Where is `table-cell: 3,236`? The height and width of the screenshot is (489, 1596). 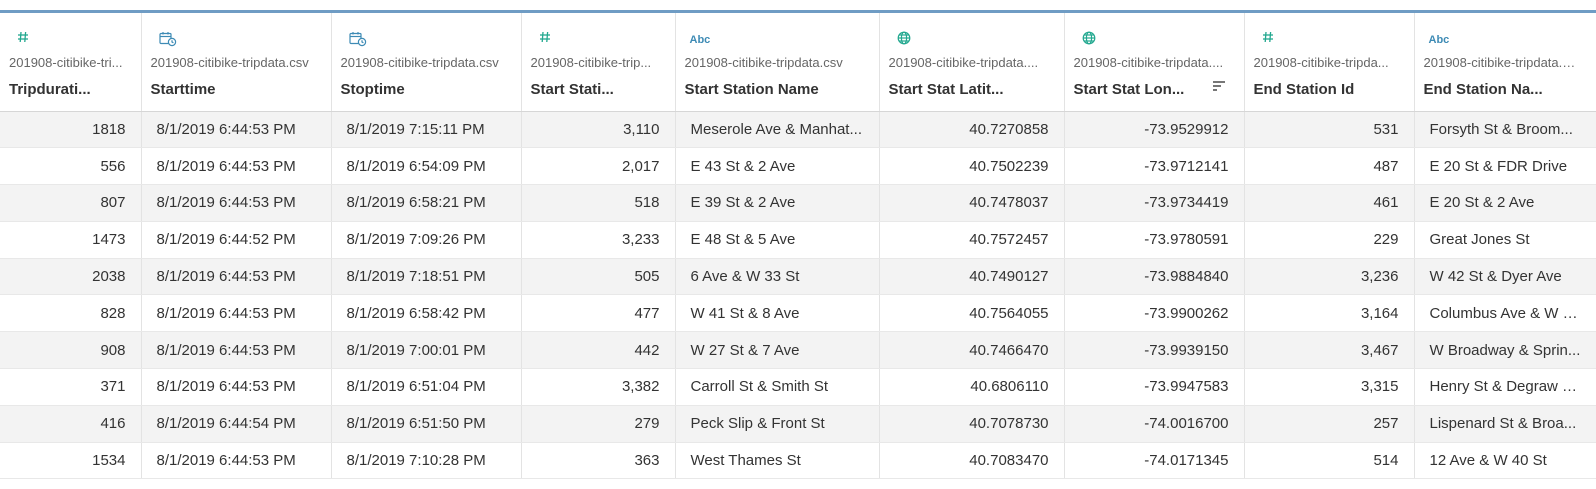 table-cell: 3,236 is located at coordinates (1329, 277).